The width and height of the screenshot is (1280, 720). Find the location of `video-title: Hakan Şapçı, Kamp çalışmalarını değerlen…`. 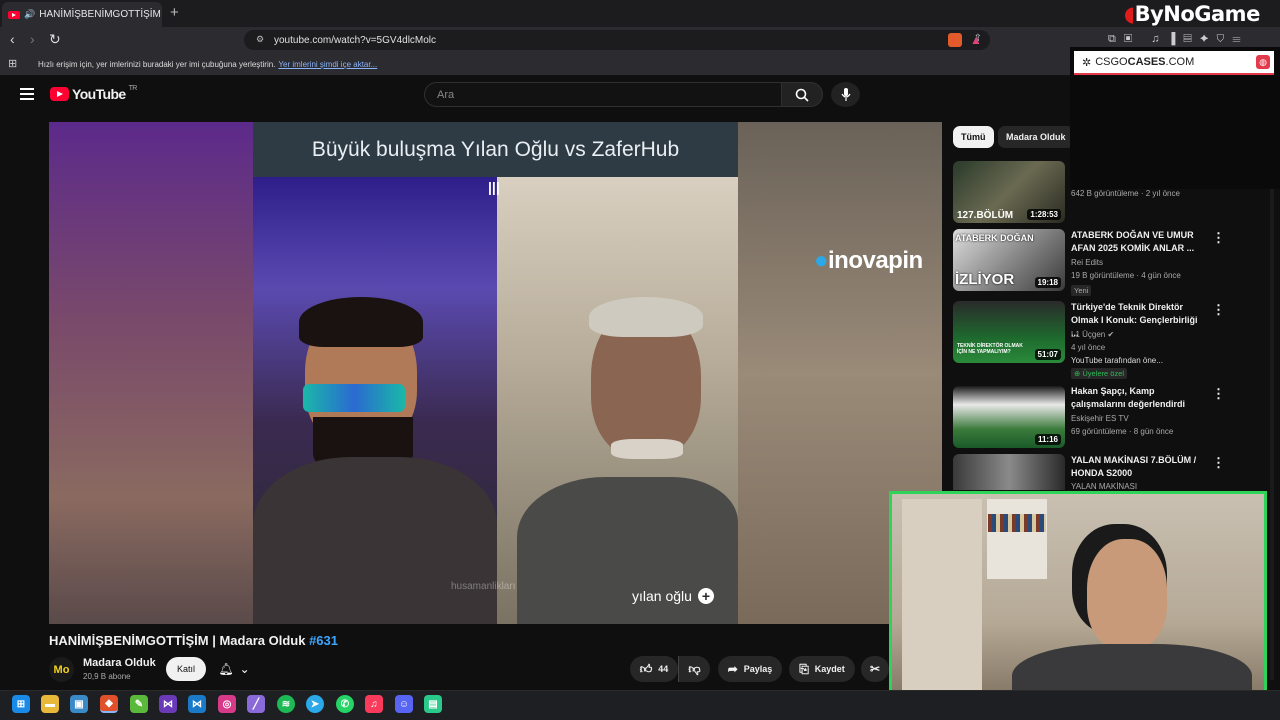

video-title: Hakan Şapçı, Kamp çalışmalarını değerlen… is located at coordinates (1139, 398).